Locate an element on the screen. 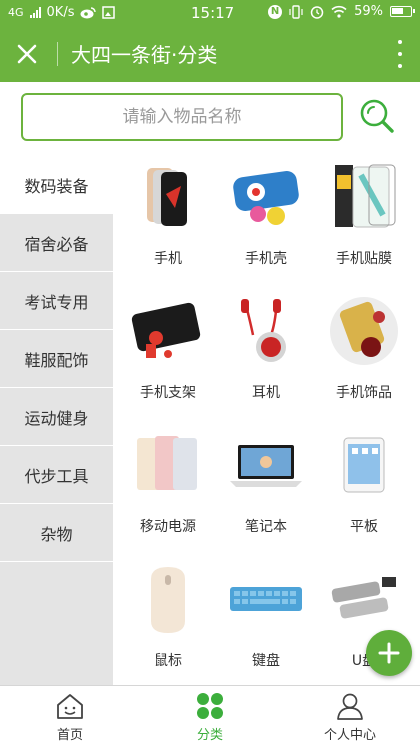 This screenshot has height=747, width=420. sidebar-item-digital: 数码装备 is located at coordinates (56, 185).